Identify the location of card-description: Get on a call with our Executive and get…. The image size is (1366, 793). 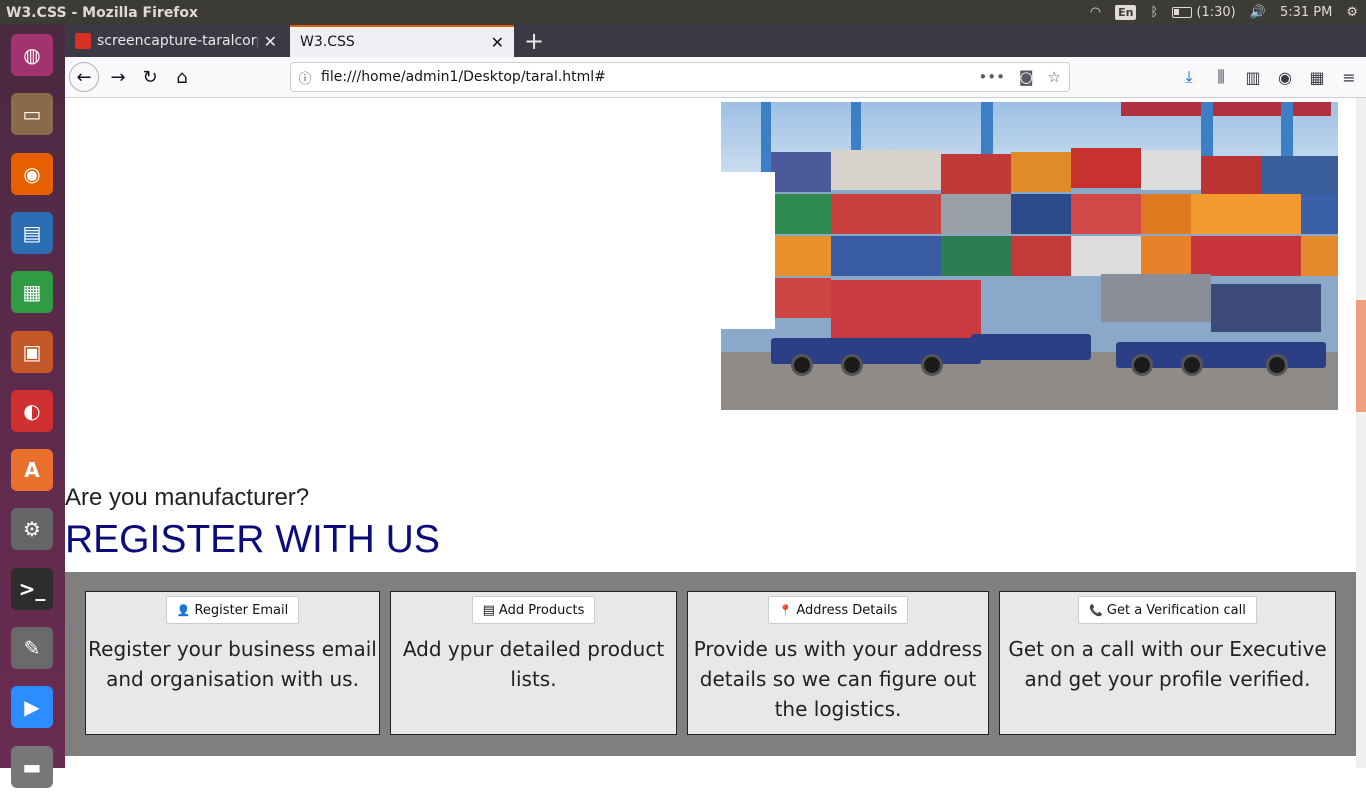
(1167, 664).